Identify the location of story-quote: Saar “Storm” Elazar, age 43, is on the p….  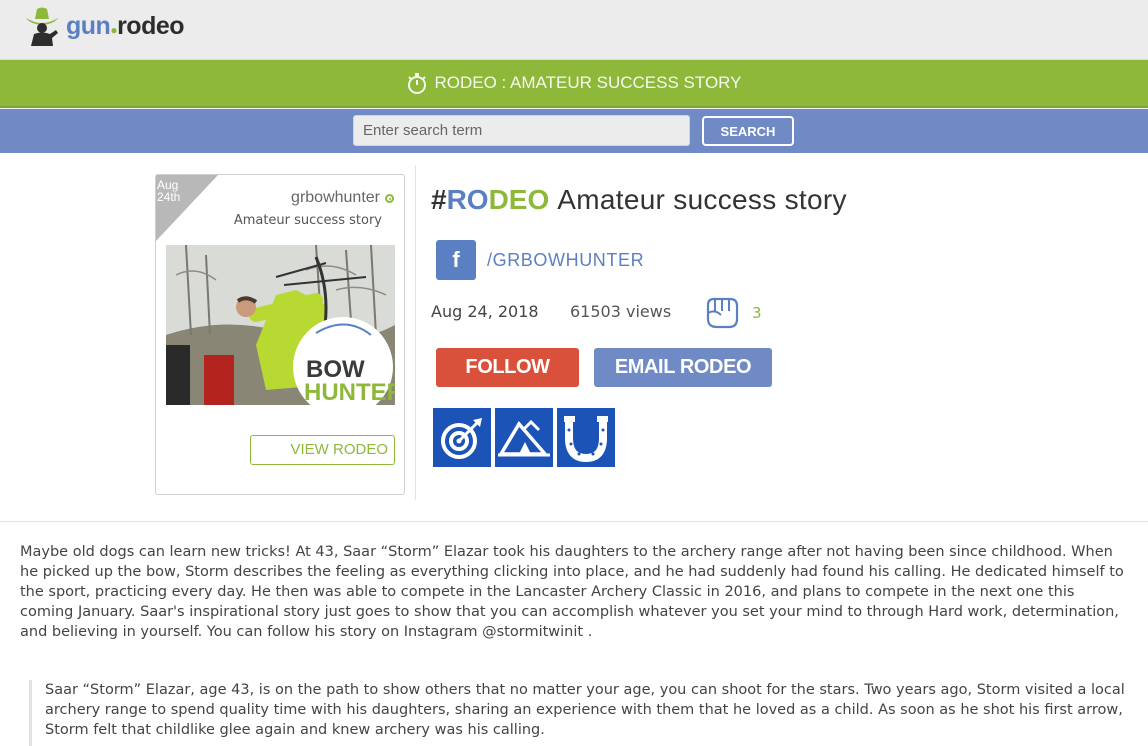
(579, 713).